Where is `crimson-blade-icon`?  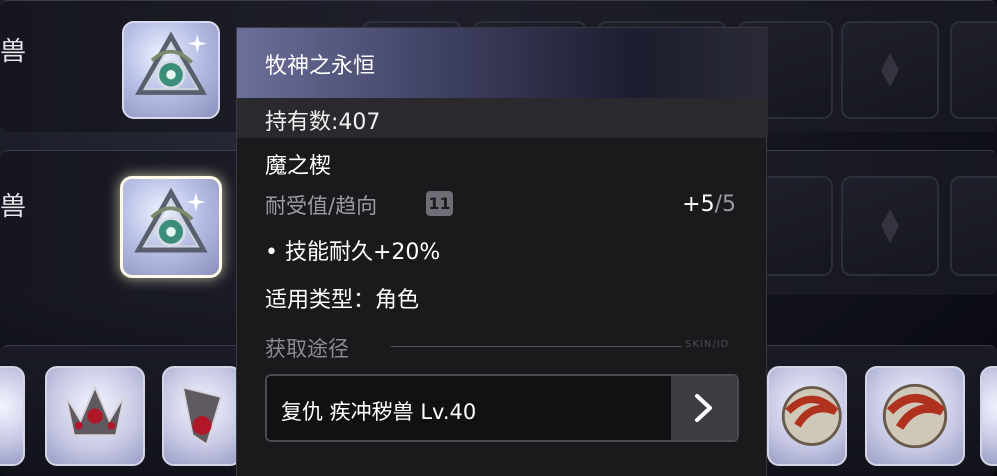 crimson-blade-icon is located at coordinates (202, 416).